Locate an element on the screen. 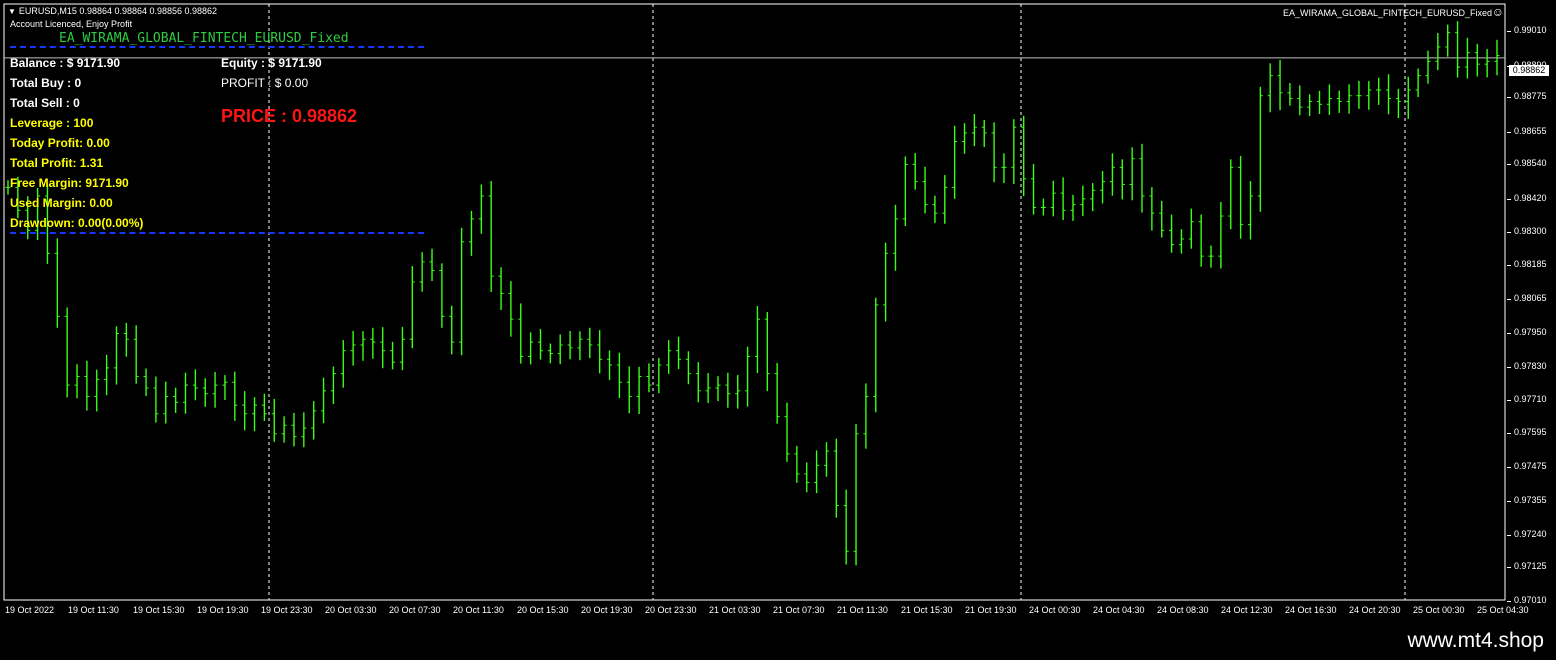 The height and width of the screenshot is (660, 1556). smiley-icon: ☺ is located at coordinates (1498, 12).